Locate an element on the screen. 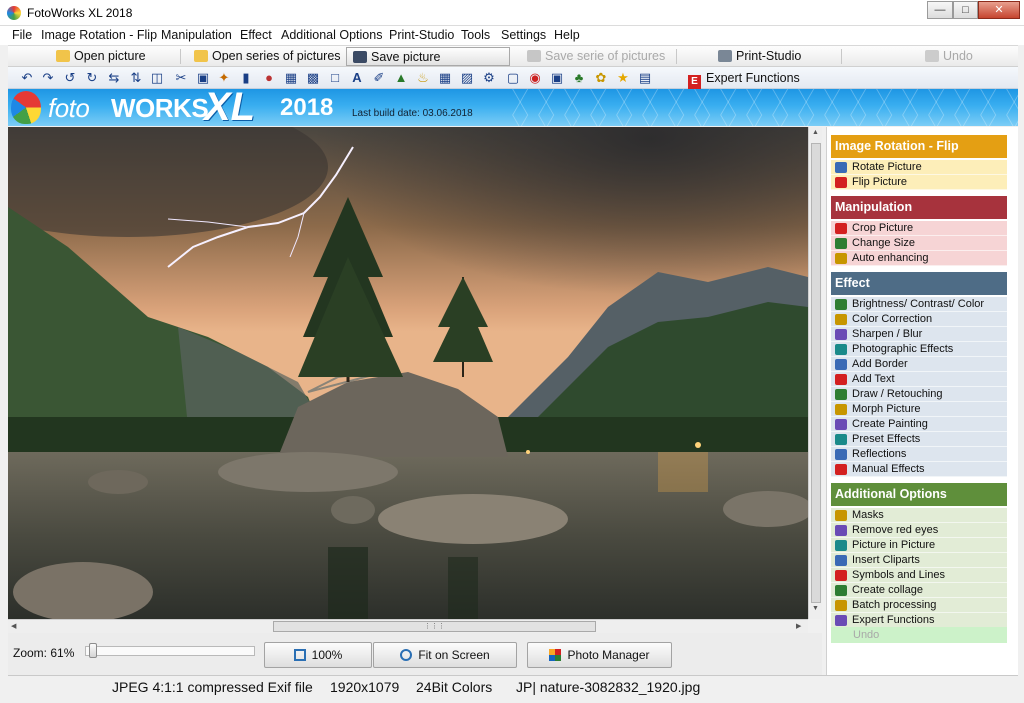 Image resolution: width=1024 pixels, height=703 pixels. scroll-down-icon: ▼ is located at coordinates (815, 608).